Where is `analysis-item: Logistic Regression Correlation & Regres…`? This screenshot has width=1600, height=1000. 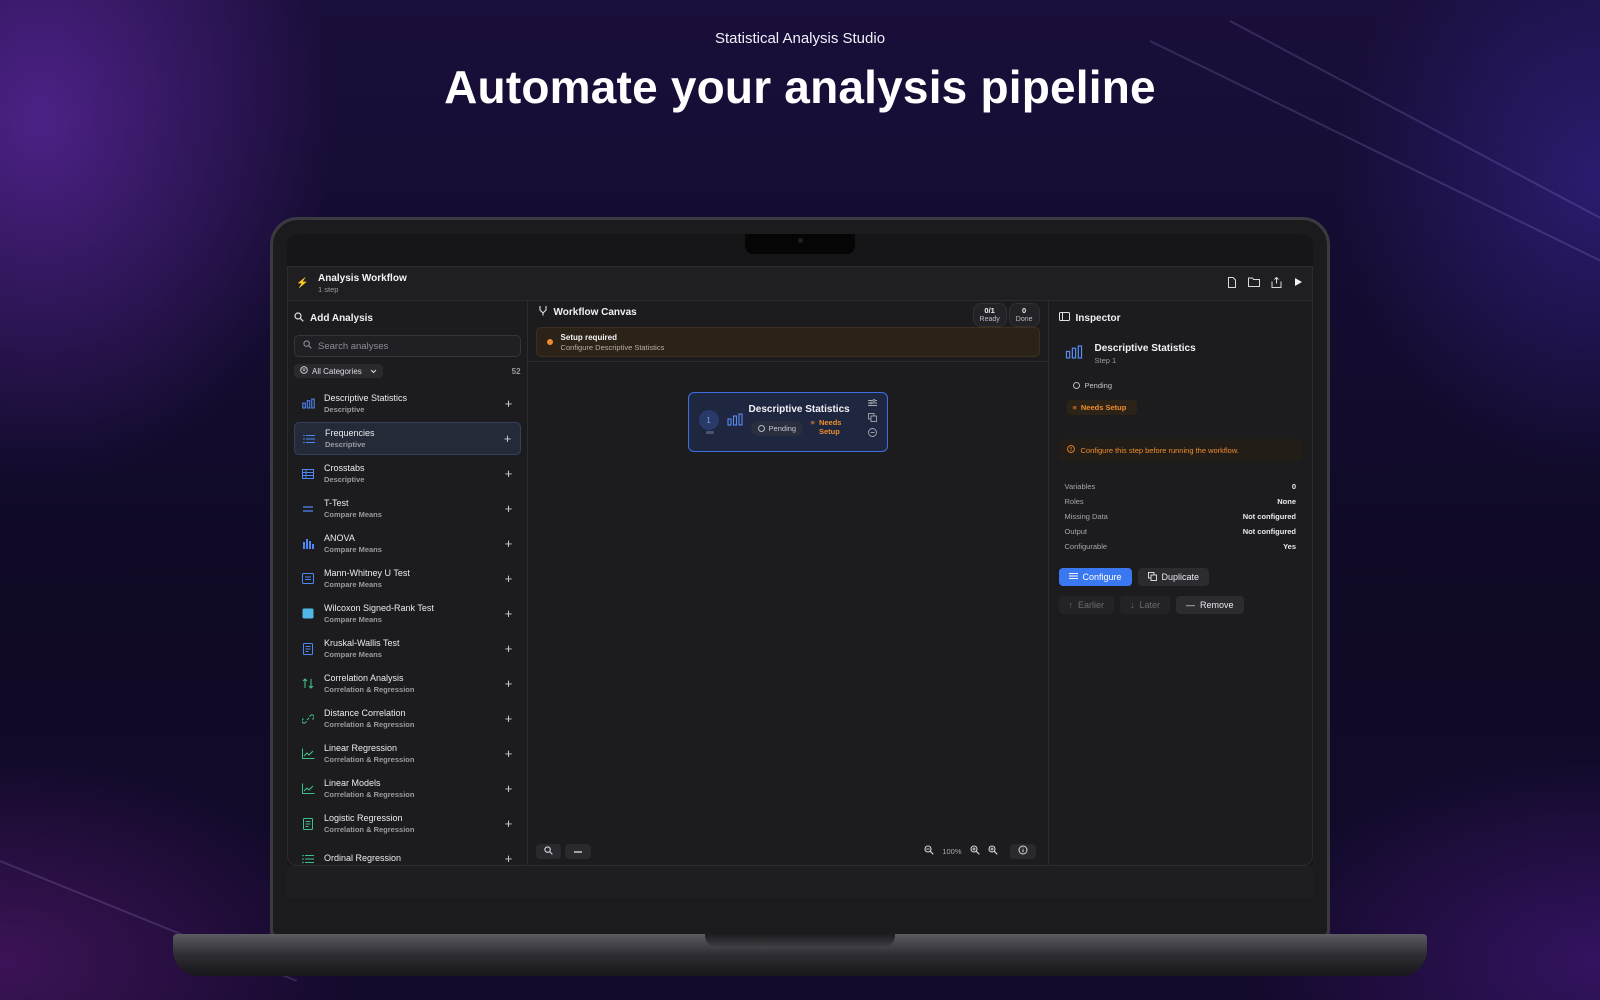
analysis-item: Logistic Regression Correlation & Regres… is located at coordinates (407, 823).